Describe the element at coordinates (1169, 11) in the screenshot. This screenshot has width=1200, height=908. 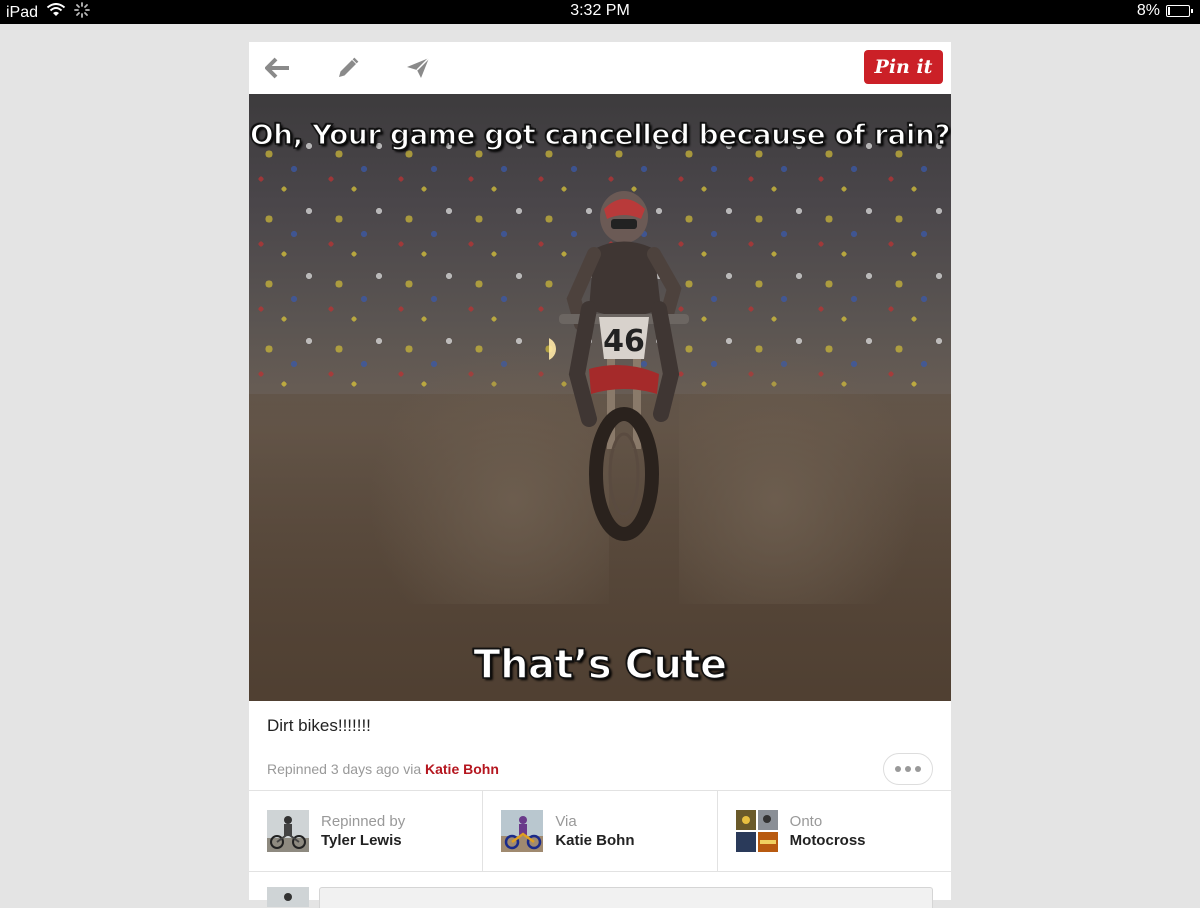
I see `battery-fill` at that location.